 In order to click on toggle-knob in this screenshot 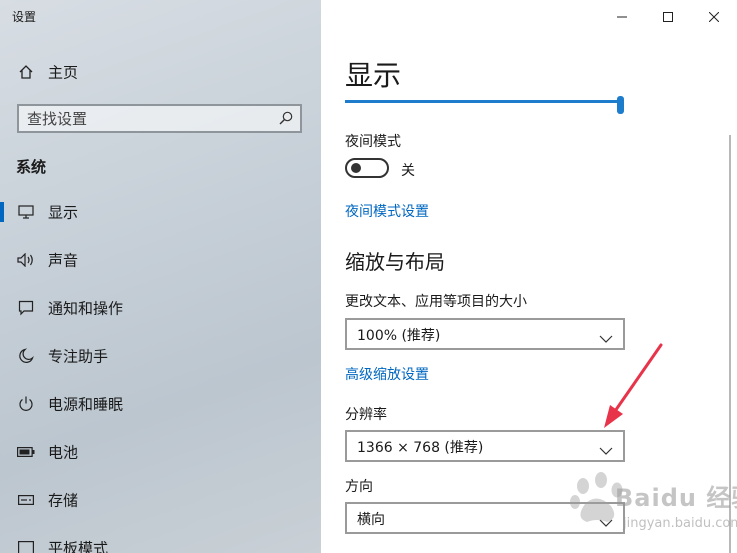, I will do `click(356, 168)`.